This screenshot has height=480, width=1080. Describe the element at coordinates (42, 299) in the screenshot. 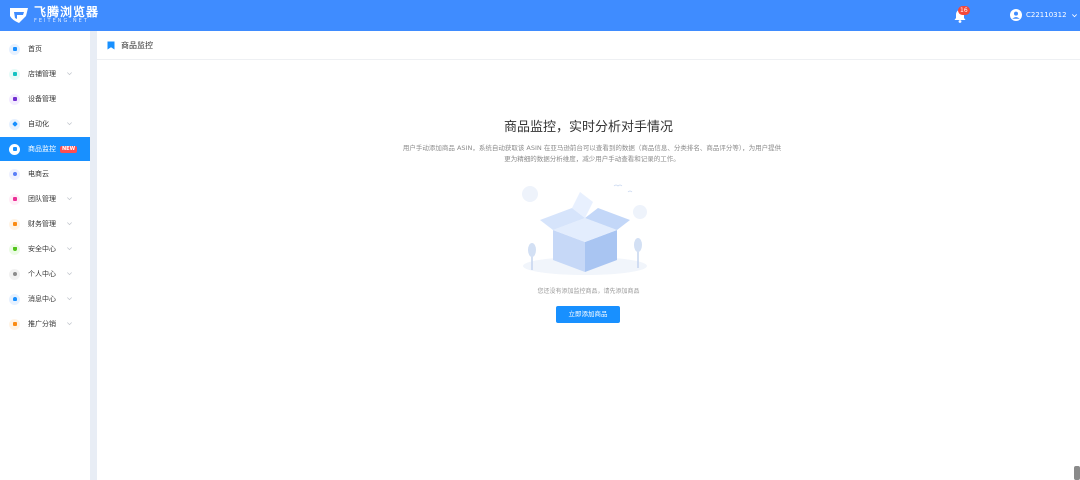

I see `sidebar-item-label: 消息中心` at that location.